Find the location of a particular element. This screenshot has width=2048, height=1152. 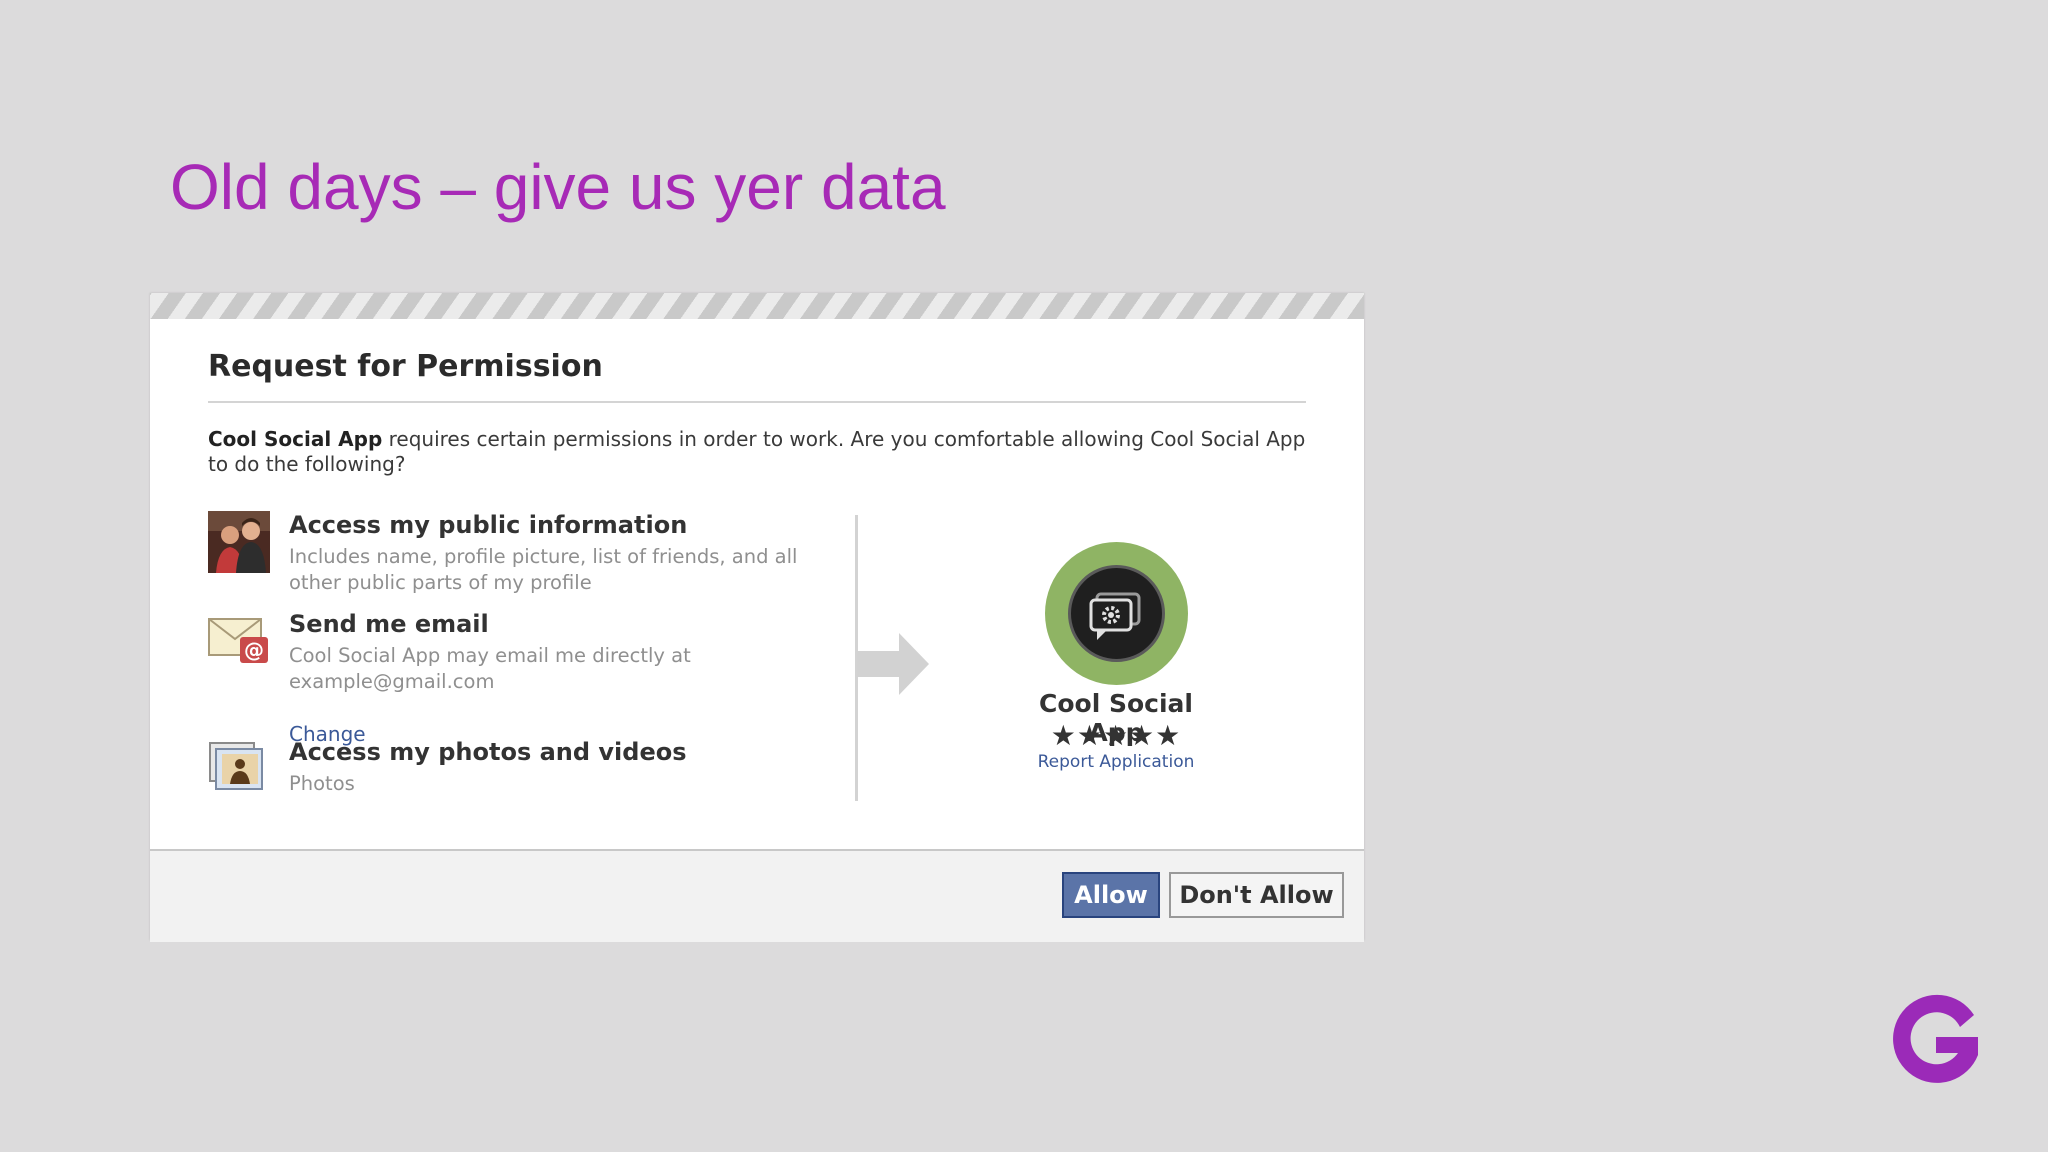

permission-description: Photos is located at coordinates (322, 783).